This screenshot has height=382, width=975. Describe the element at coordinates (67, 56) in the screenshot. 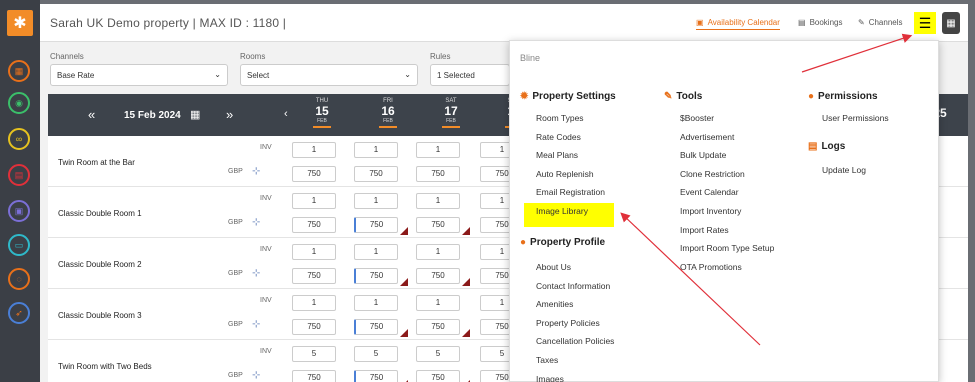

I see `channels-label: Channels` at that location.